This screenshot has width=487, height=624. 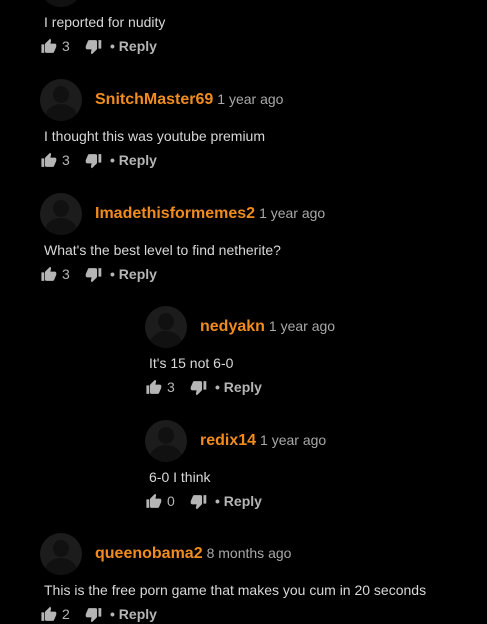 What do you see at coordinates (191, 363) in the screenshot?
I see `comment-text: It's 15 not 6-0` at bounding box center [191, 363].